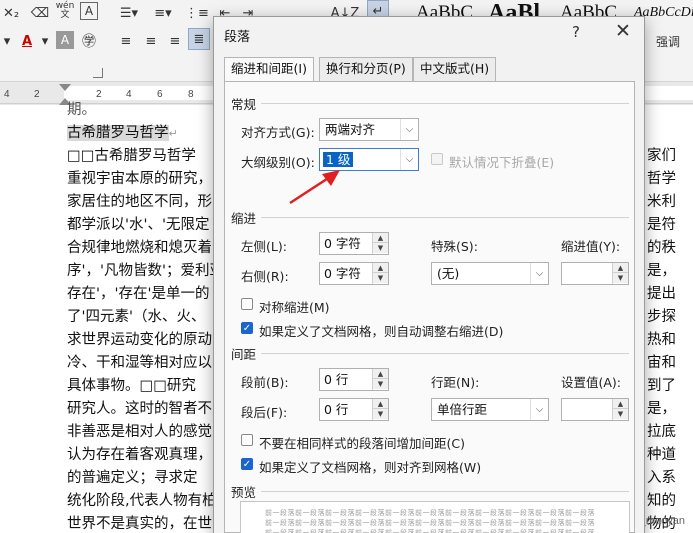  Describe the element at coordinates (448, 273) in the screenshot. I see `special-indent-value: (无)` at that location.